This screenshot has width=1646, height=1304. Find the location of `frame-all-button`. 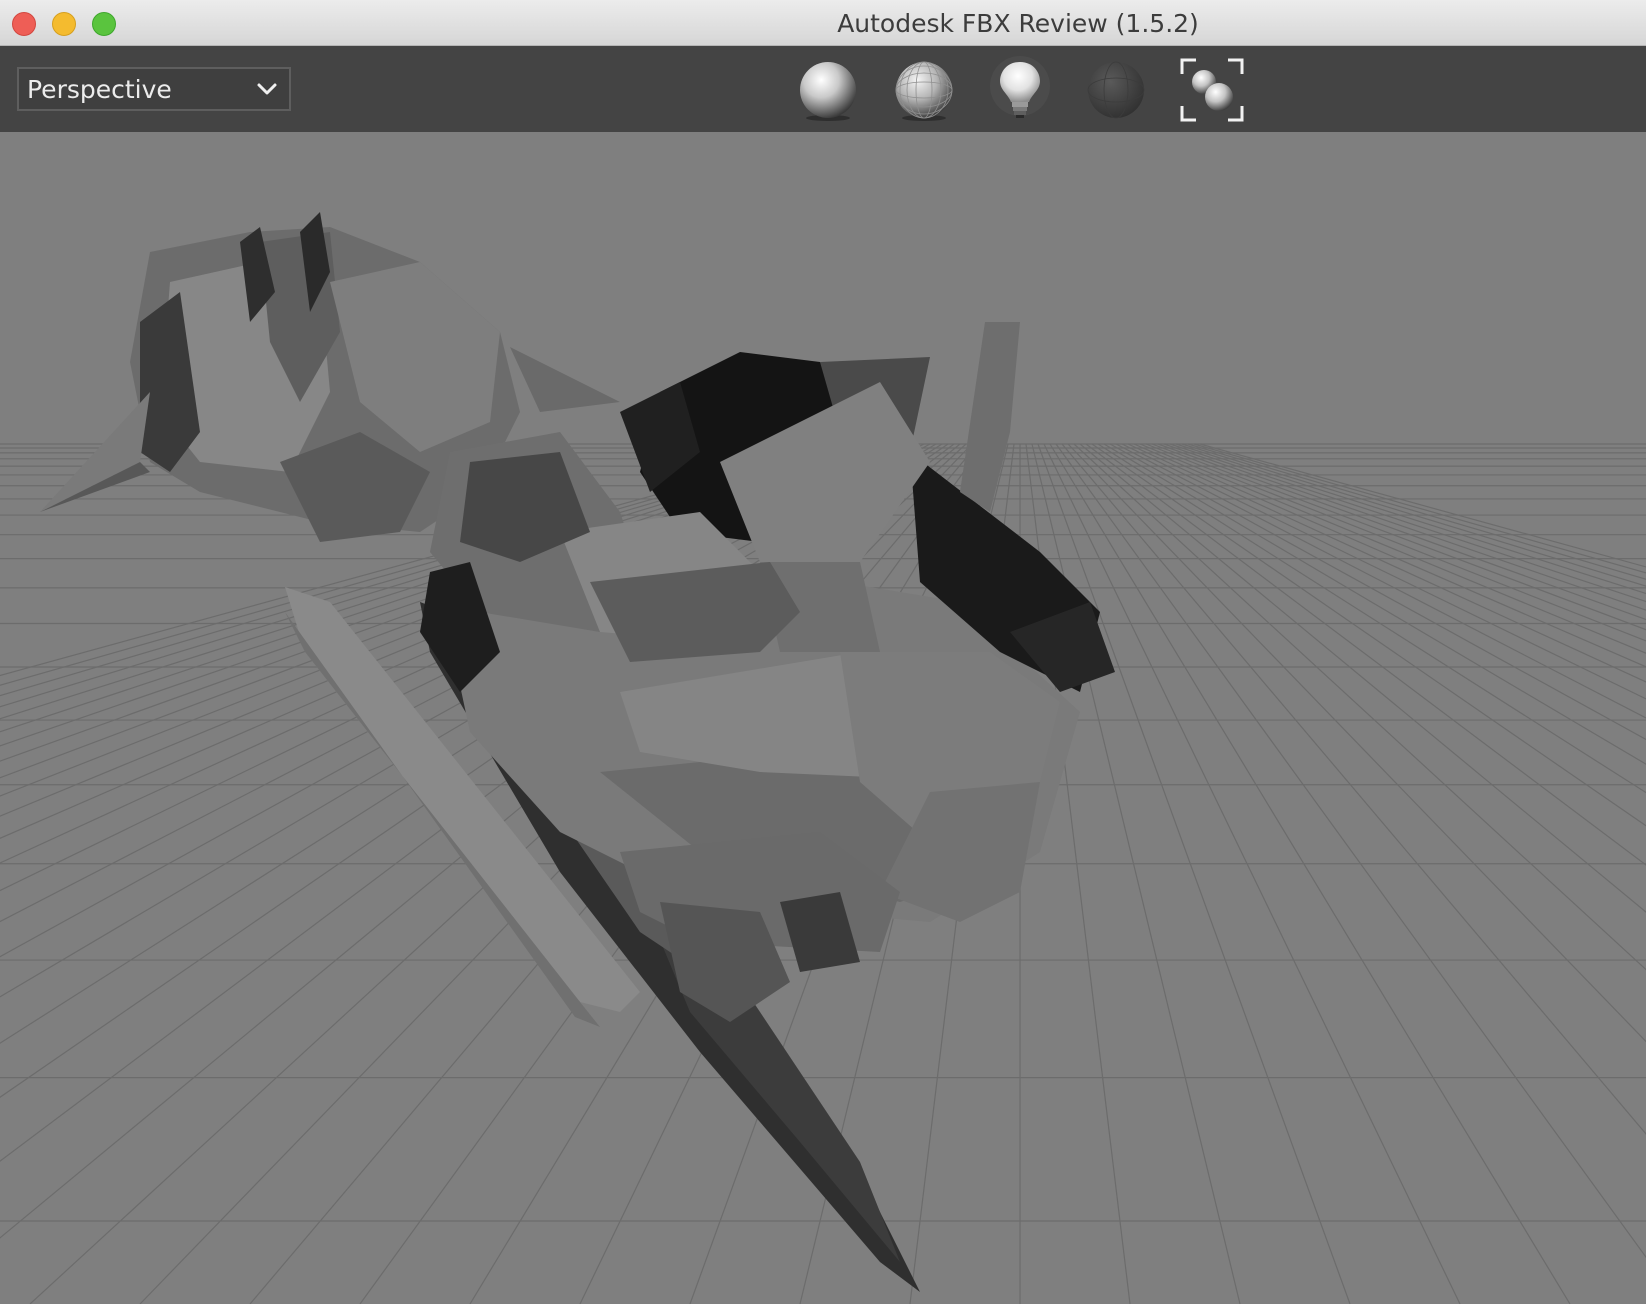

frame-all-button is located at coordinates (1212, 90).